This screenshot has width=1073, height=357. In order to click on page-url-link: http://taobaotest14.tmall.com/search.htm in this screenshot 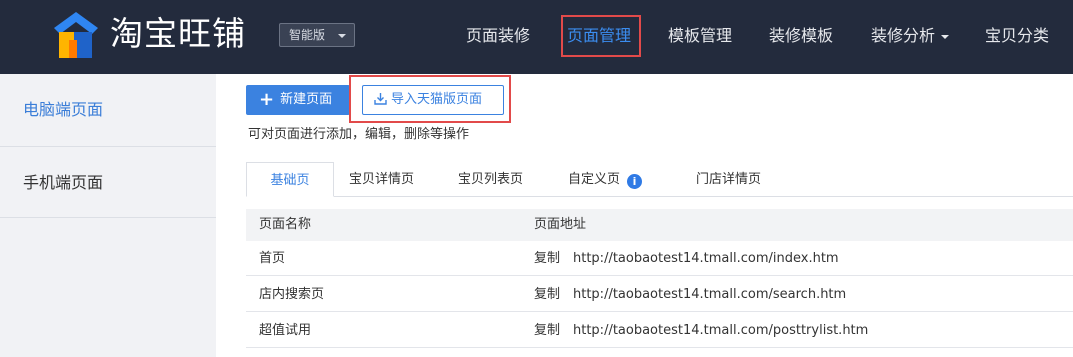, I will do `click(709, 294)`.